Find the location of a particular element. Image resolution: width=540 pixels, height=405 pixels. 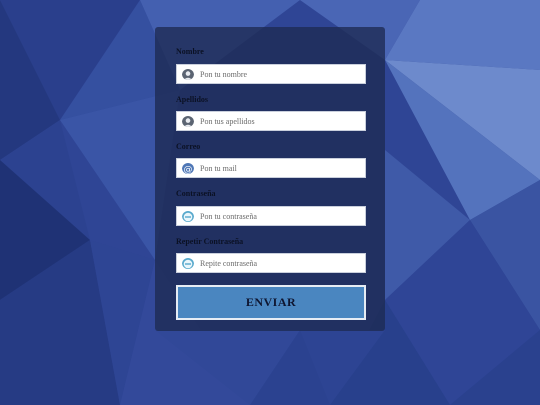

repetir-contrasena-field-box is located at coordinates (271, 263).